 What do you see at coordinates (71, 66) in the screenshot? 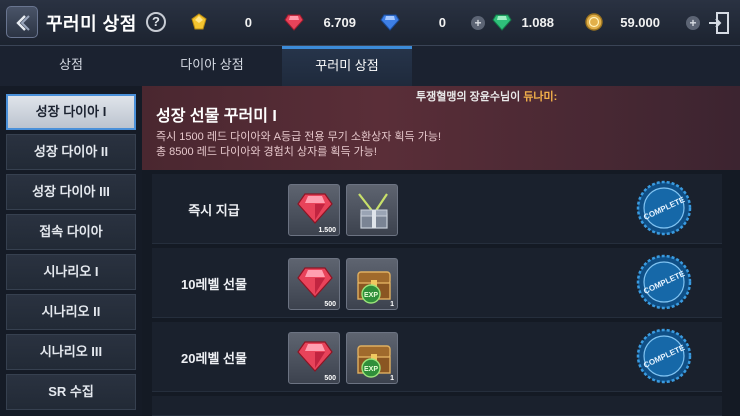
I see `tab-shop: 상점` at bounding box center [71, 66].